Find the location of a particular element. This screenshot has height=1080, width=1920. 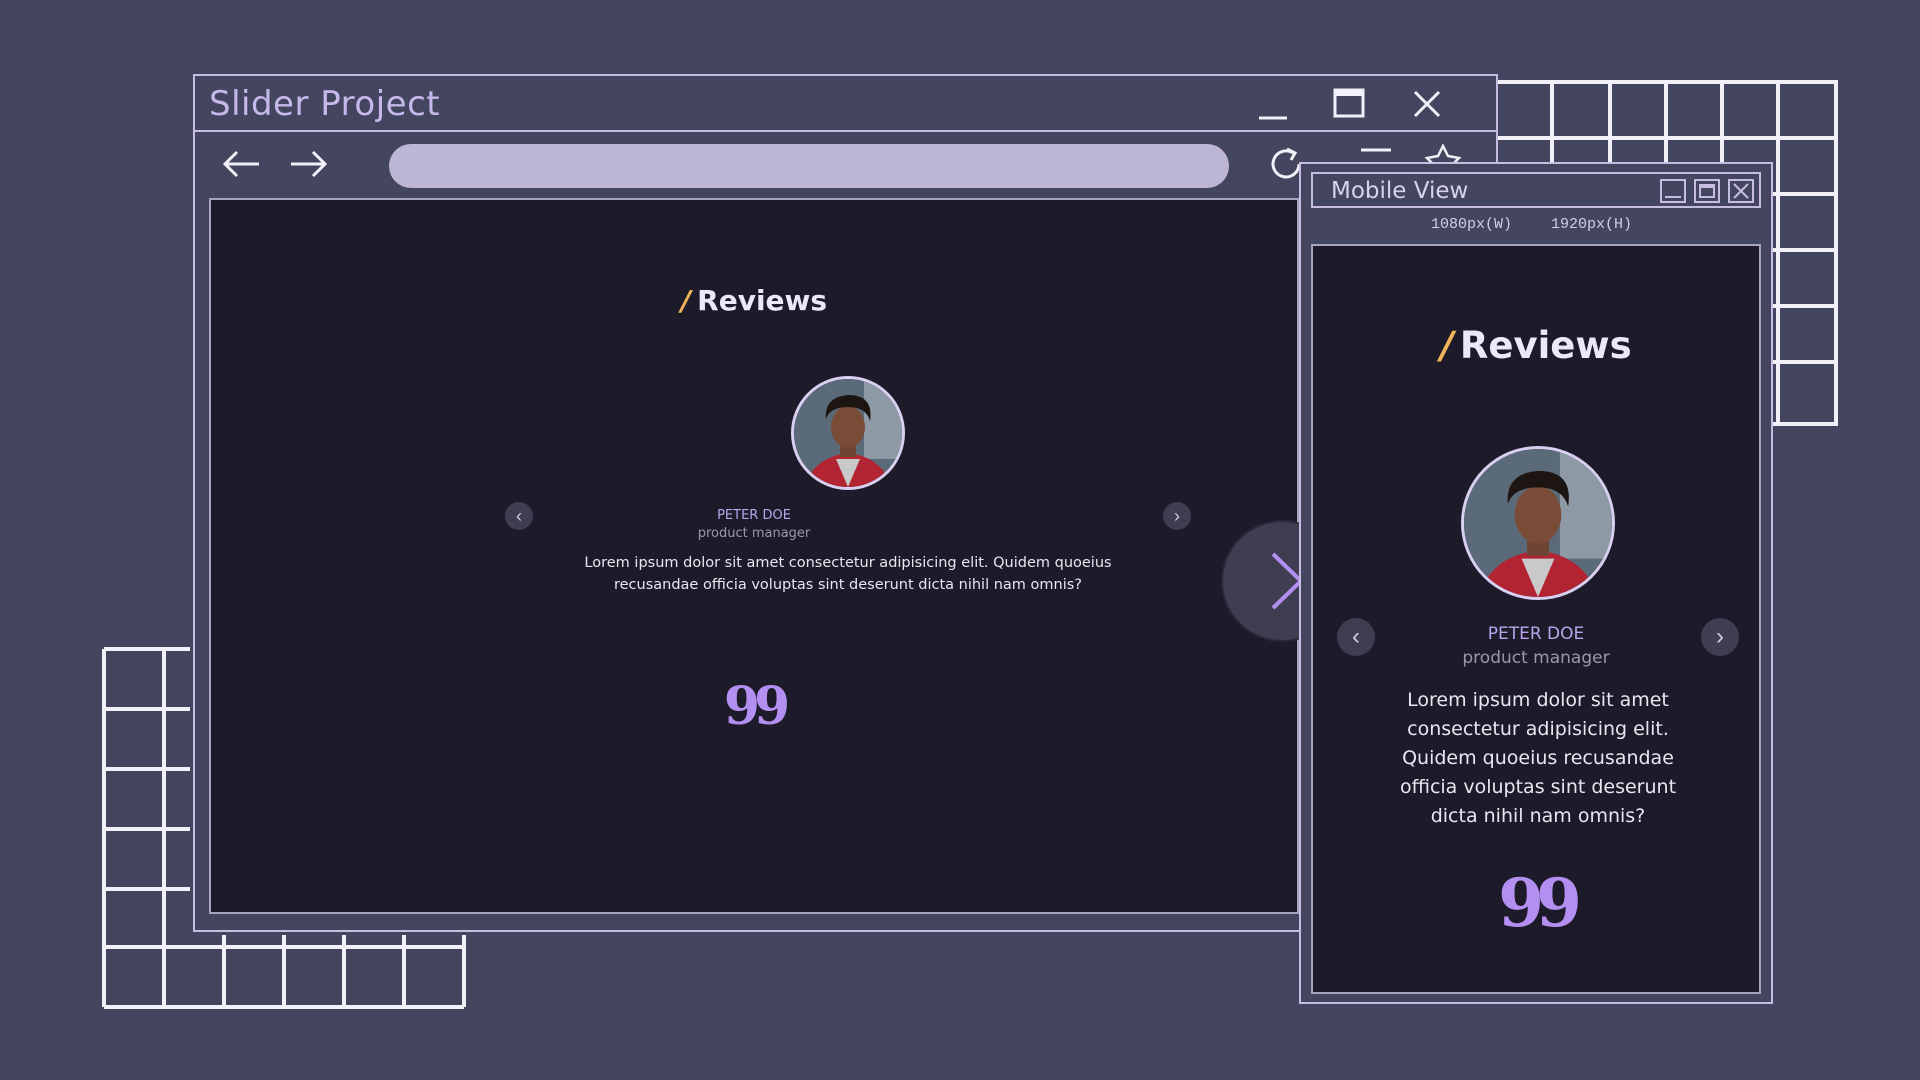

forward-arrow-icon is located at coordinates (309, 164).